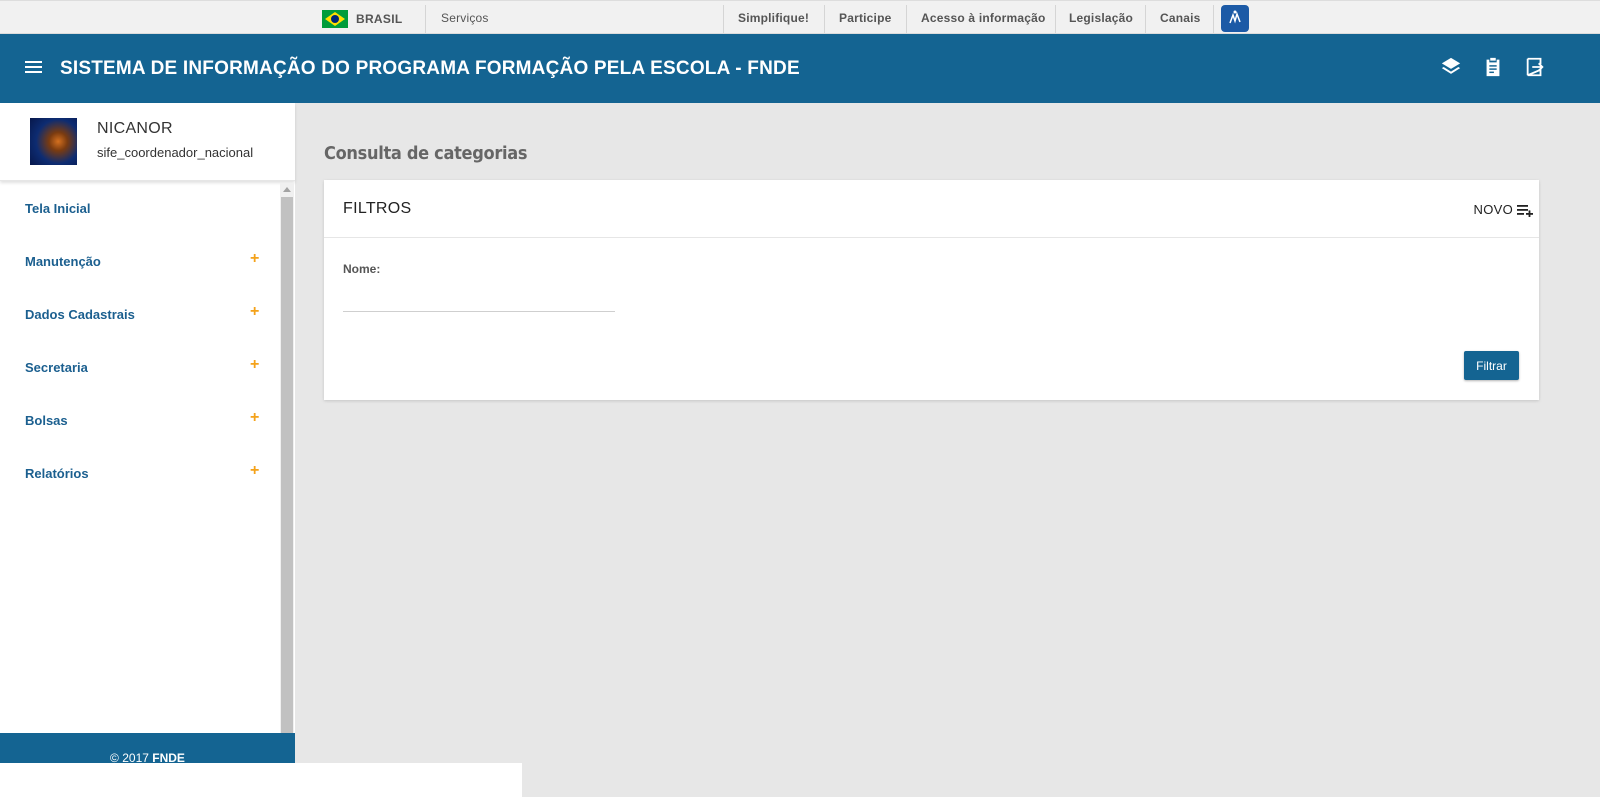 Image resolution: width=1600 pixels, height=797 pixels. I want to click on canais-link: Canais, so click(1180, 18).